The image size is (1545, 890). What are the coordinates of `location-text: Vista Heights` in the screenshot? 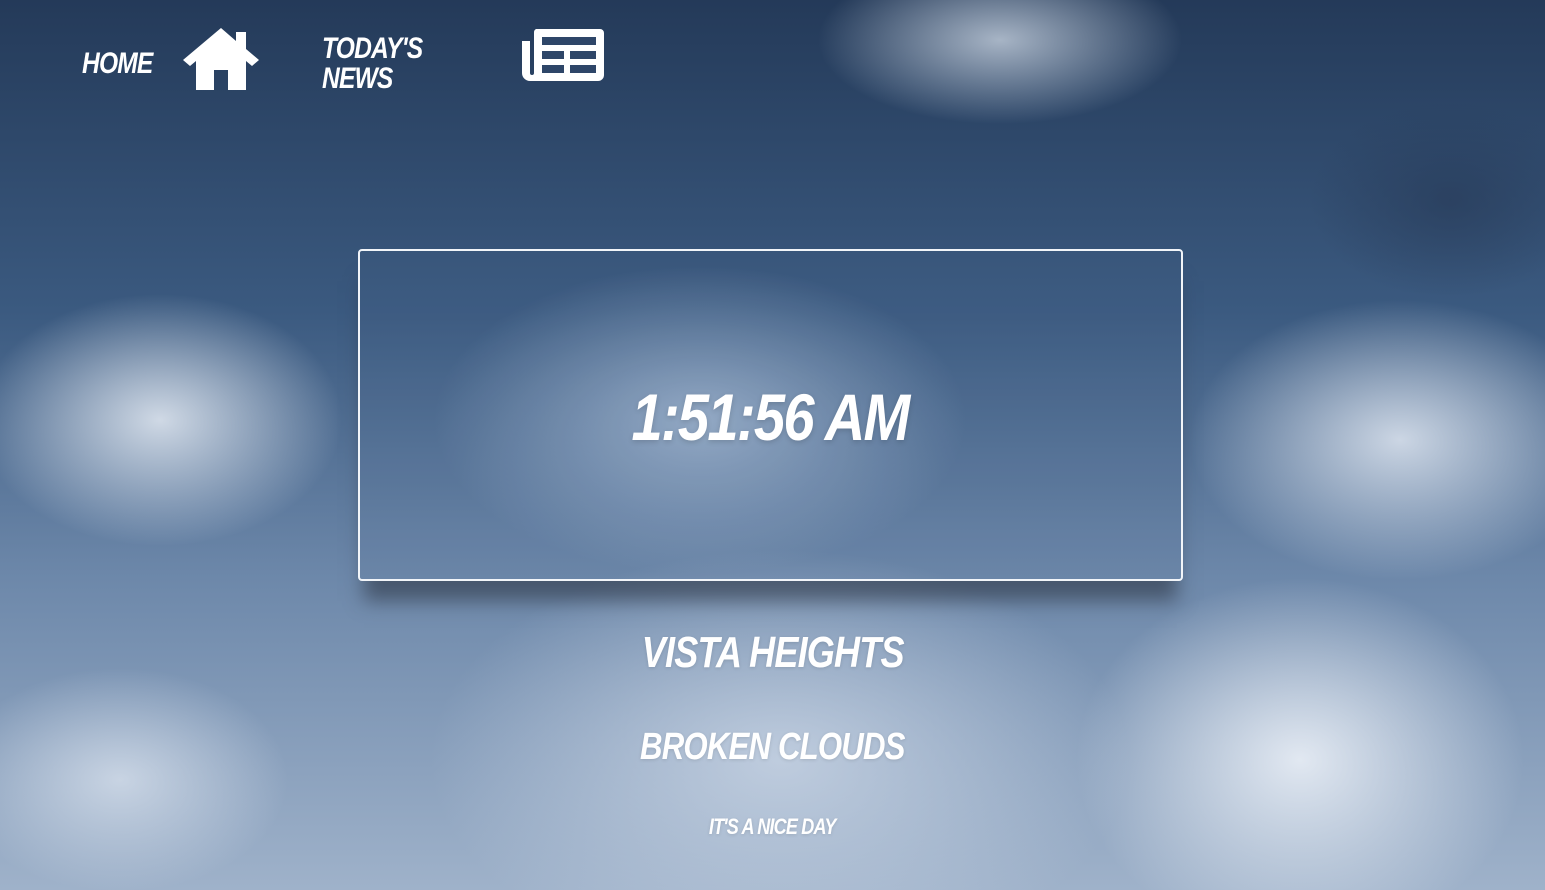 It's located at (773, 652).